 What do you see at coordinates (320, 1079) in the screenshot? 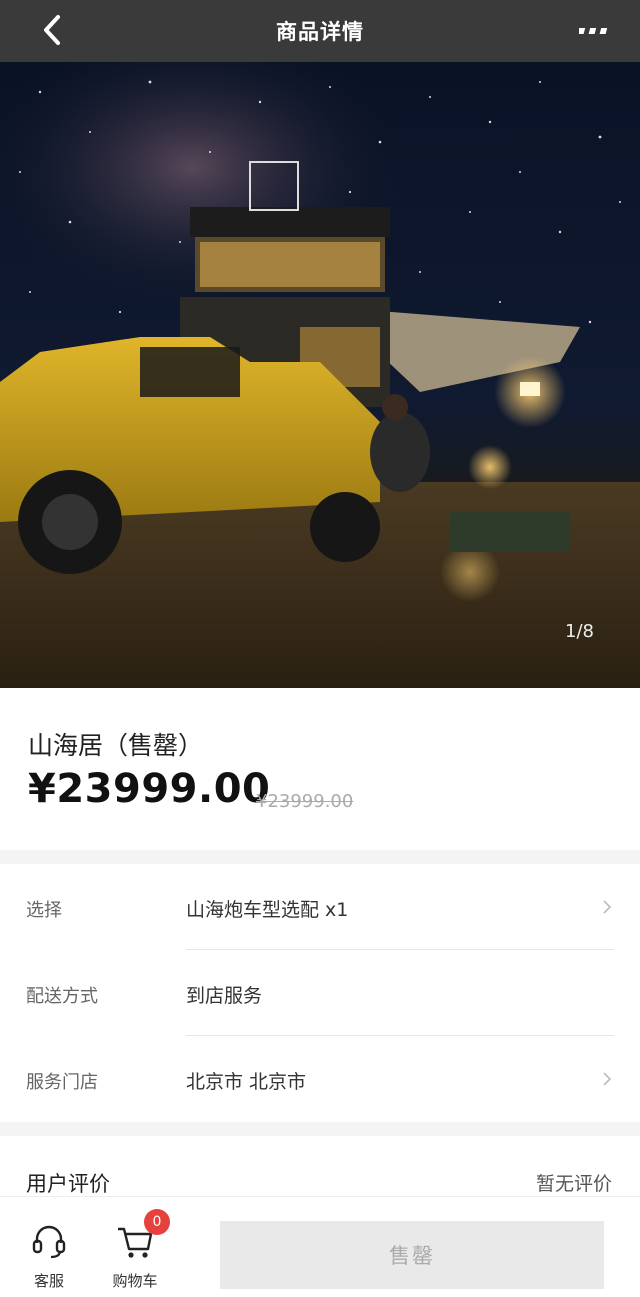
I see `option-row-store: 服务门店 北京市 北京市` at bounding box center [320, 1079].